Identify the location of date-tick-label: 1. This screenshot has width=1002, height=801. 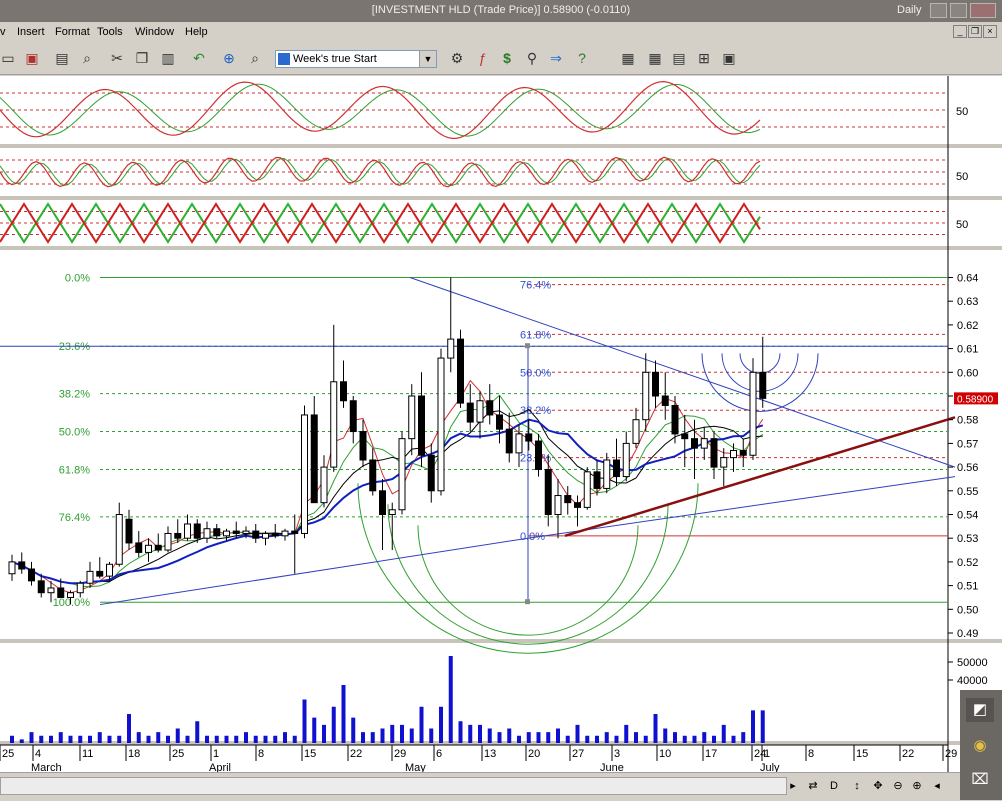
(767, 754).